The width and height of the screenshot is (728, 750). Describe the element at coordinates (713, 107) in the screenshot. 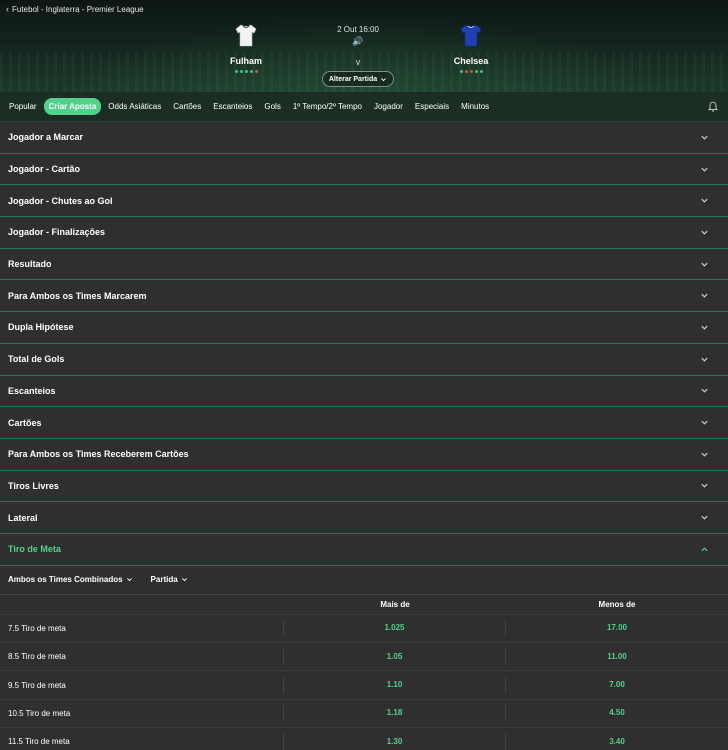

I see `bell-icon` at that location.